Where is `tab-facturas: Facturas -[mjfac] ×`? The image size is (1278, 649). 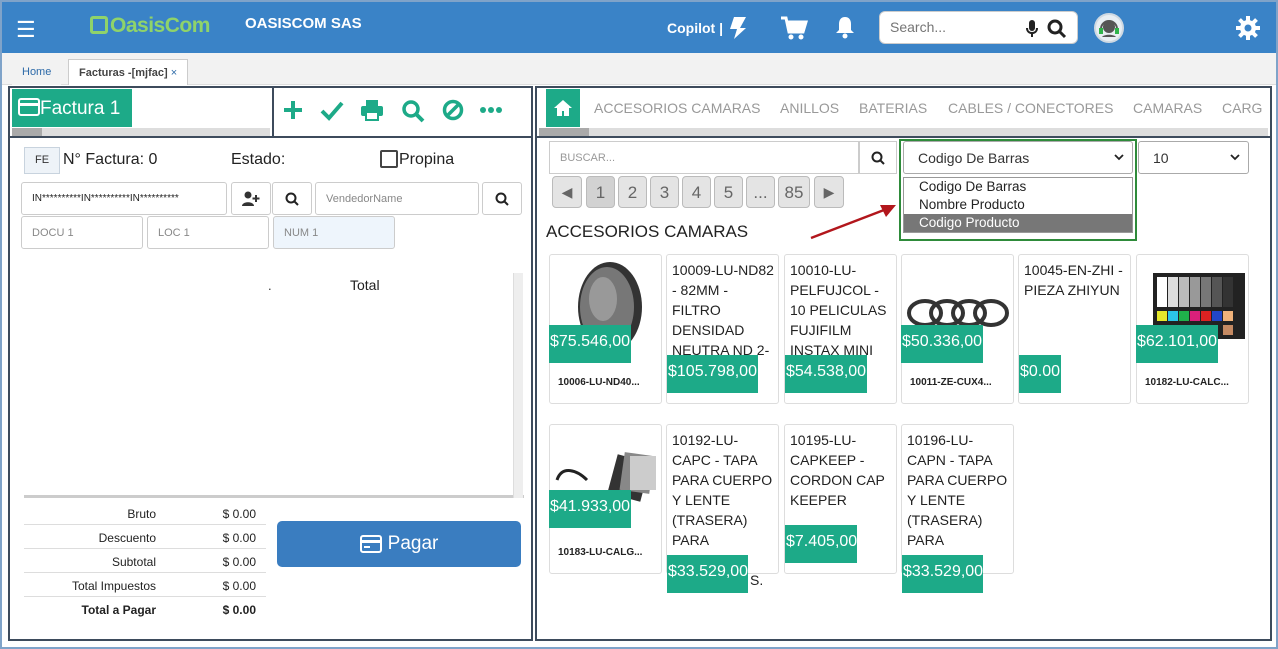 tab-facturas: Facturas -[mjfac] × is located at coordinates (128, 72).